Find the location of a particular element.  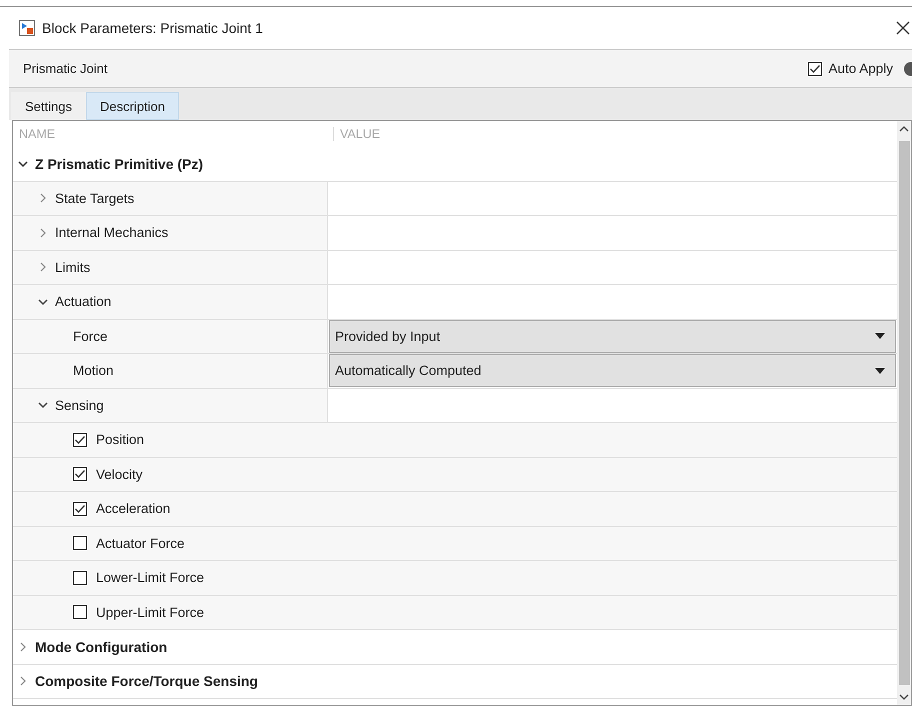

tree-item-label: Z Prismatic Primitive (Pz) is located at coordinates (119, 164).